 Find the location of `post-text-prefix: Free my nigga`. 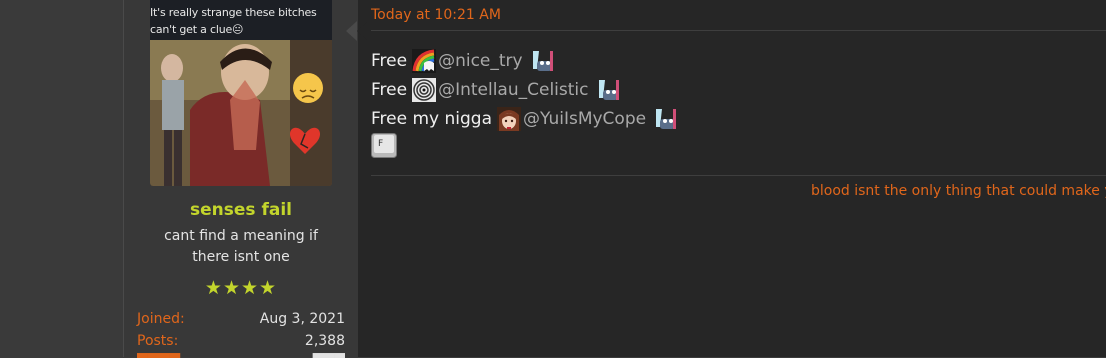

post-text-prefix: Free my nigga is located at coordinates (432, 119).